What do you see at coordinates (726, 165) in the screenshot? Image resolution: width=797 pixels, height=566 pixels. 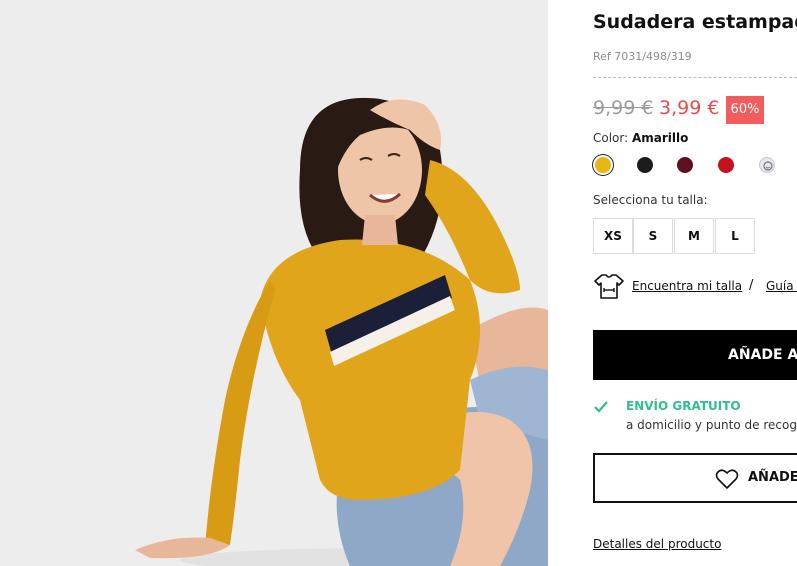 I see `swatch-rojo` at bounding box center [726, 165].